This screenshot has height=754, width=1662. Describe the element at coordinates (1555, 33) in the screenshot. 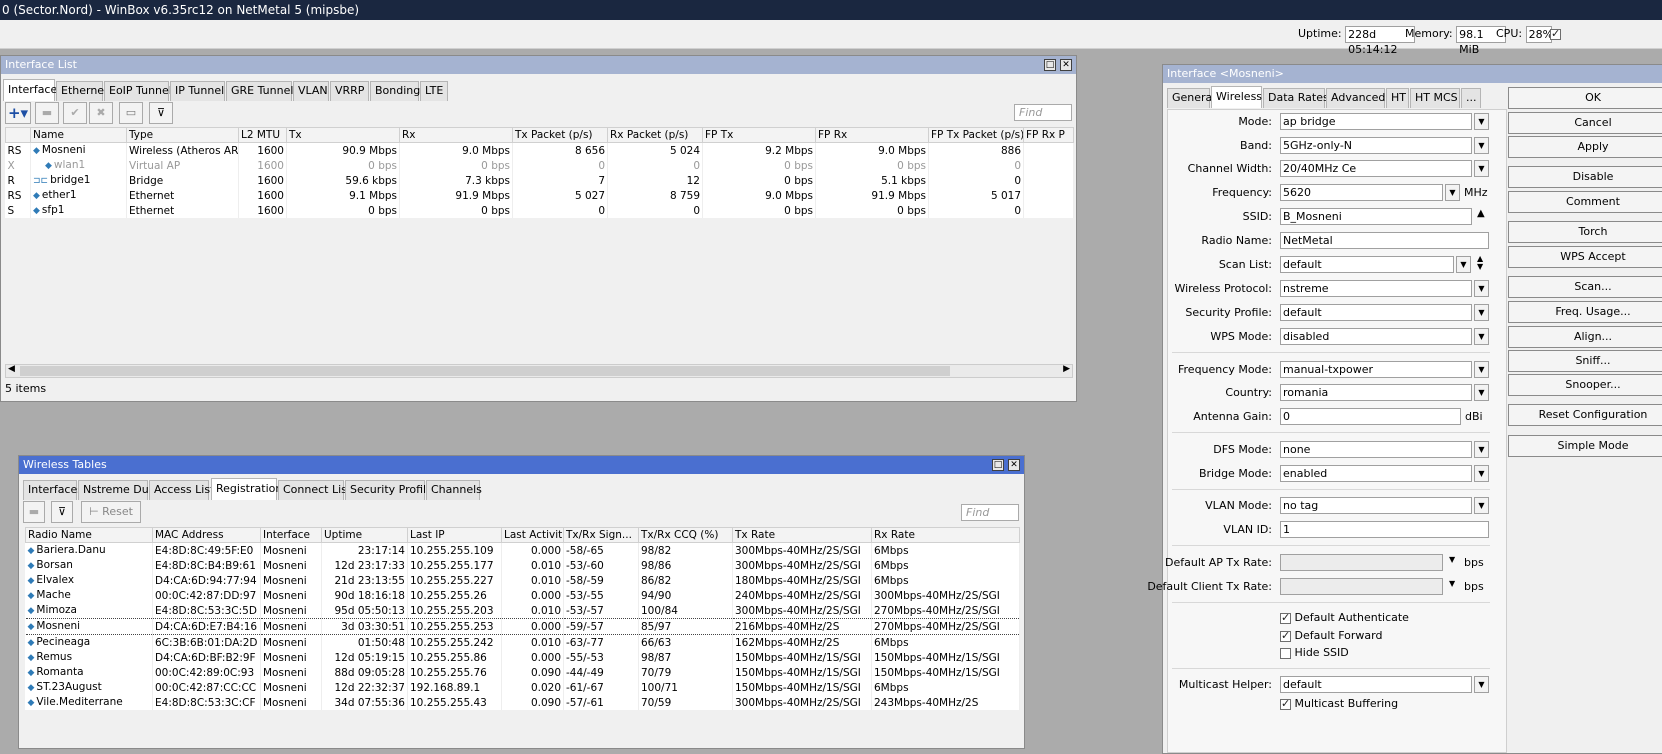

I see `cpu-checkbox` at that location.